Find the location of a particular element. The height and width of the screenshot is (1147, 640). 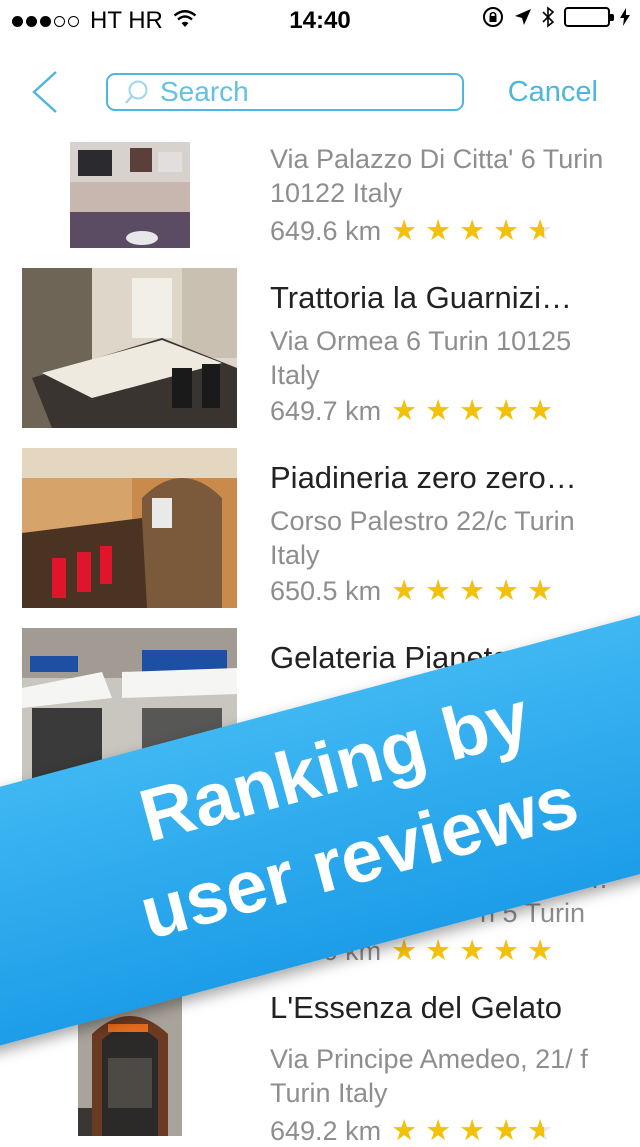

navigation-bar: Search Cancel is located at coordinates (320, 89).